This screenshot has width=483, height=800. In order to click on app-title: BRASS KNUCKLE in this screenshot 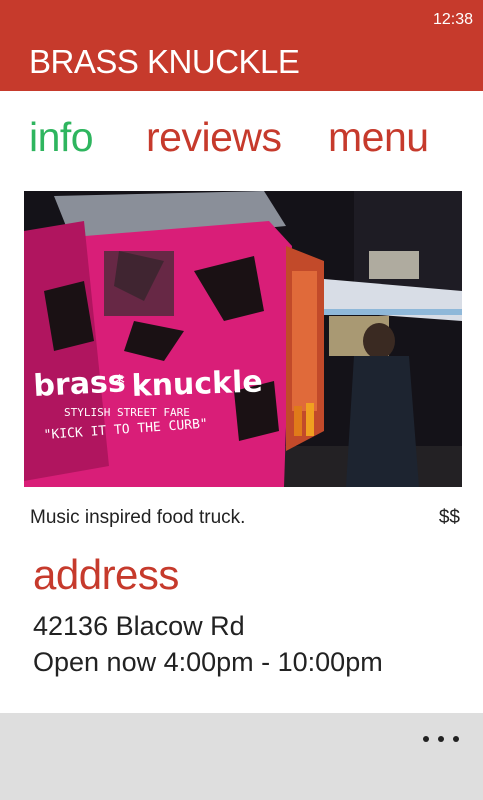, I will do `click(164, 61)`.